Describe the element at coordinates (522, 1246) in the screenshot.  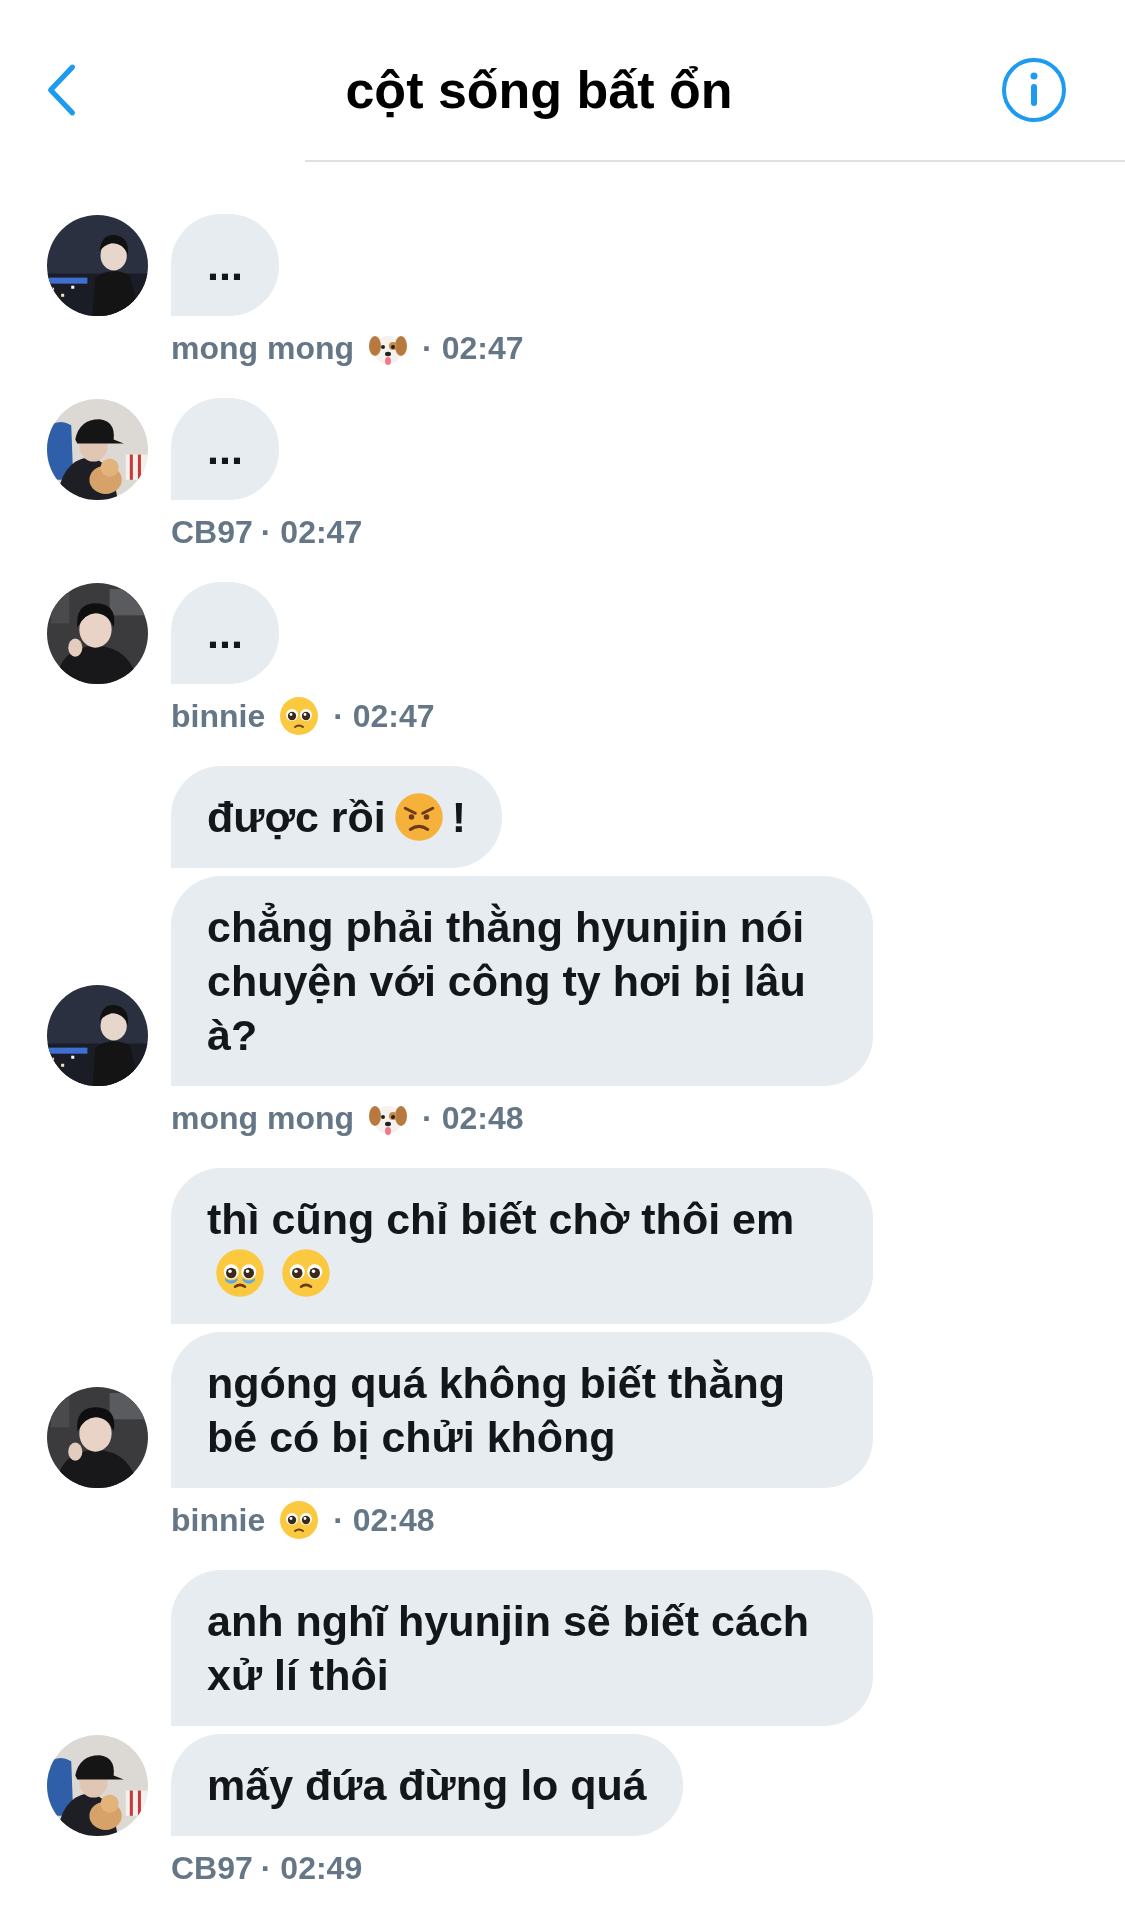
I see `message-bubble: thì cũng chỉ biết chờ thôi em` at that location.